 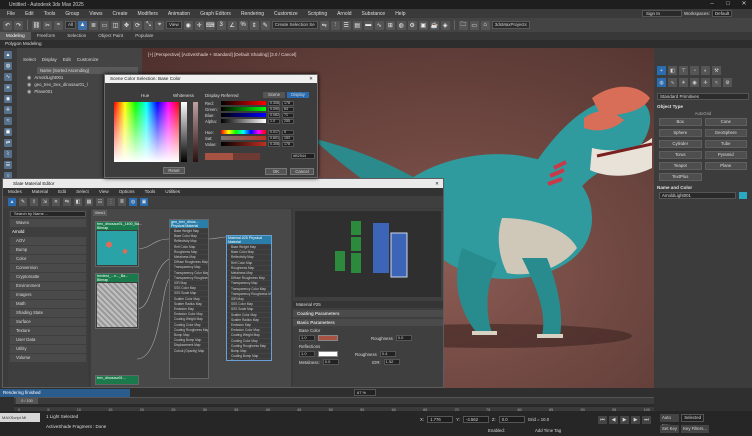 I want to click on goto-start-icon: ⏮, so click(x=602, y=420).